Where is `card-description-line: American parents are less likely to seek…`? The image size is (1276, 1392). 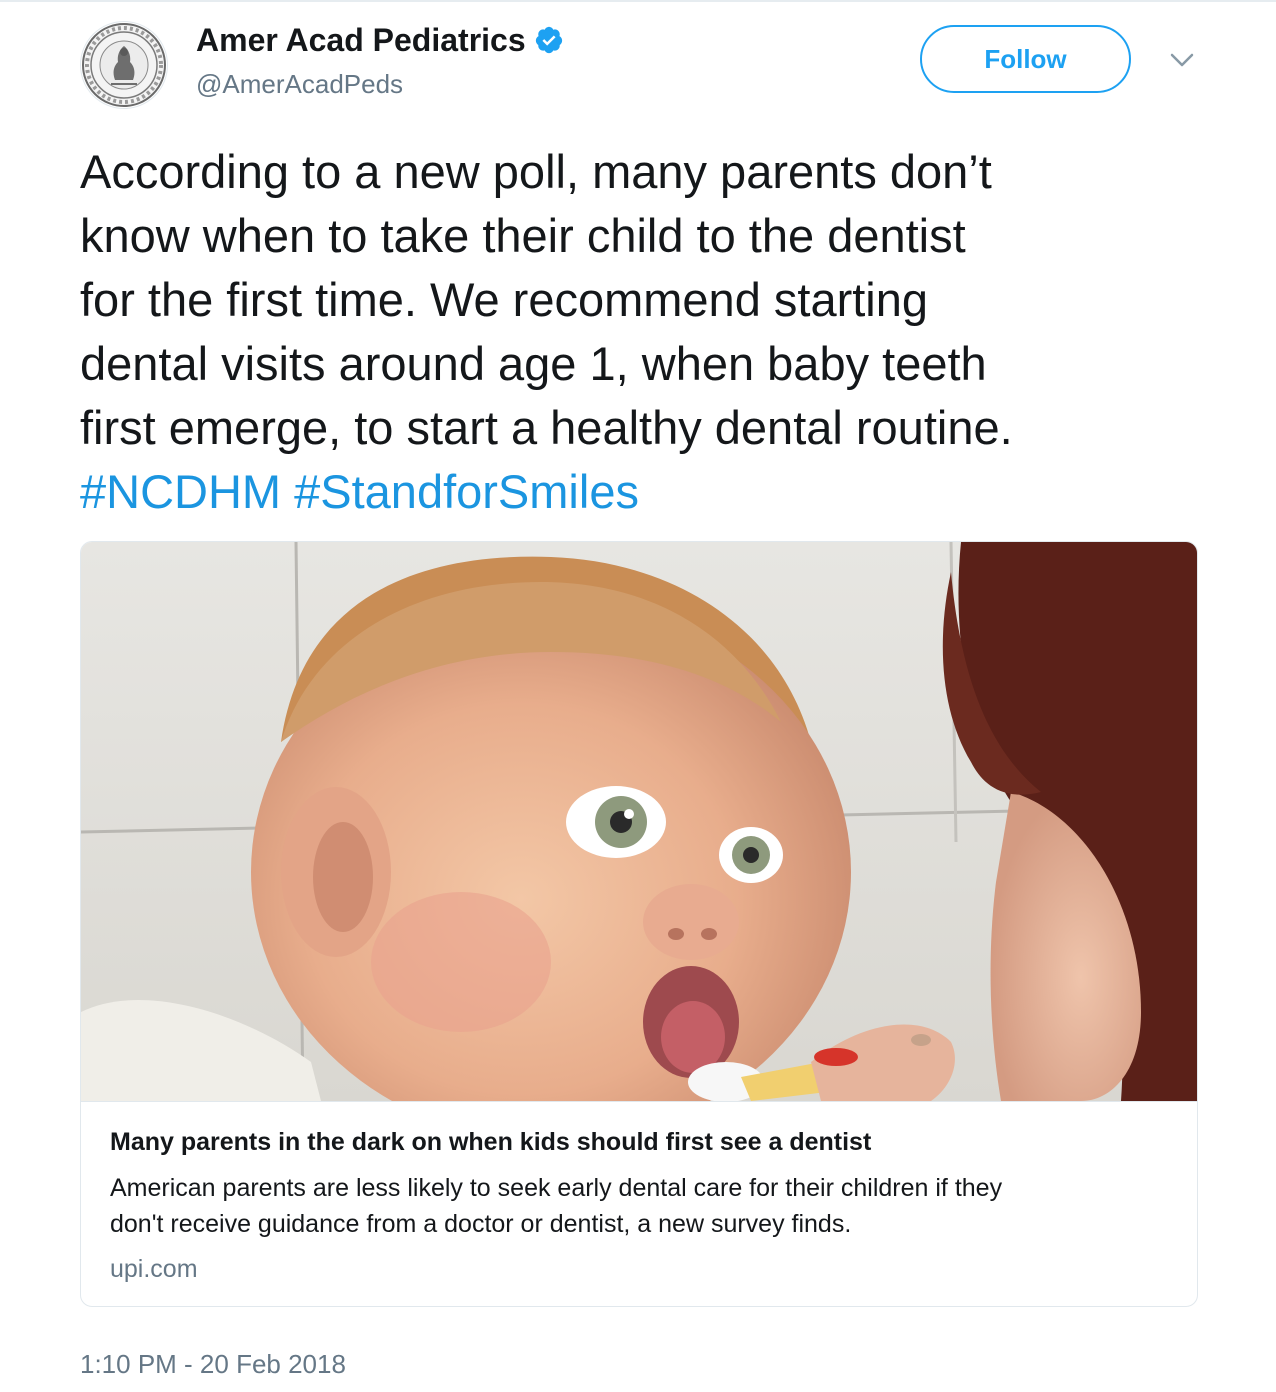
card-description-line: American parents are less likely to seek… is located at coordinates (556, 1188).